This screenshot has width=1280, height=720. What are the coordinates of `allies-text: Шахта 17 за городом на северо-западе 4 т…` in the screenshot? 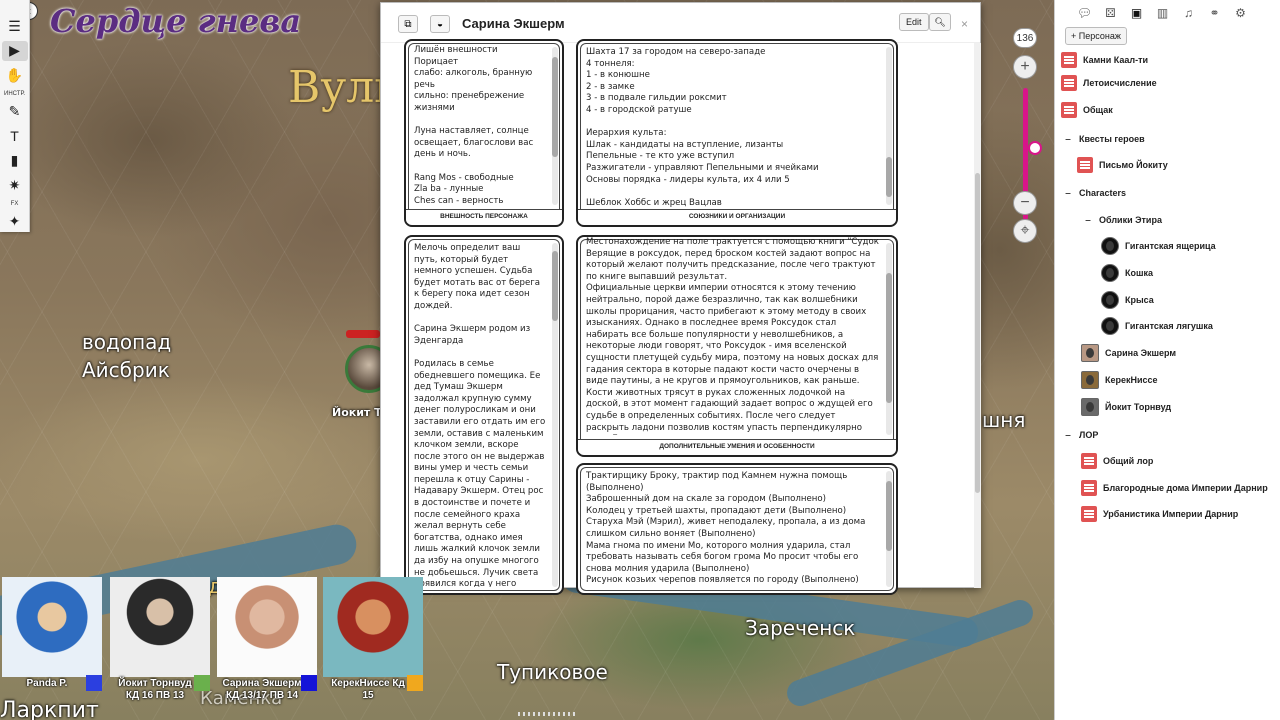 It's located at (733, 130).